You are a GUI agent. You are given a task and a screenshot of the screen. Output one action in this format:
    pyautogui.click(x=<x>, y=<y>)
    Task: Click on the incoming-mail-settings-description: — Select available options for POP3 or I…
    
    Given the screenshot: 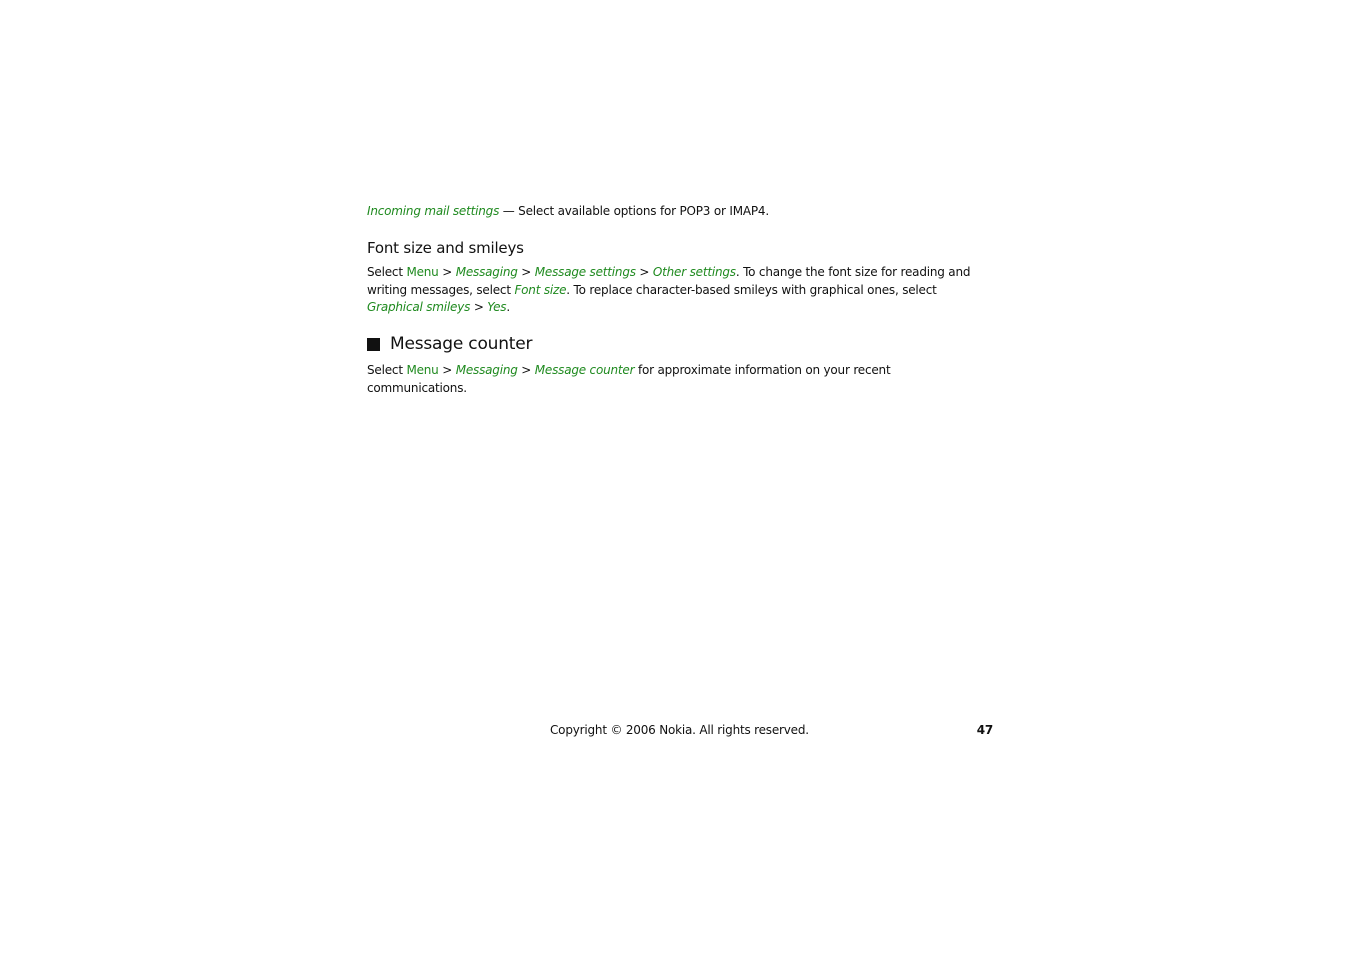 What is the action you would take?
    pyautogui.click(x=634, y=211)
    